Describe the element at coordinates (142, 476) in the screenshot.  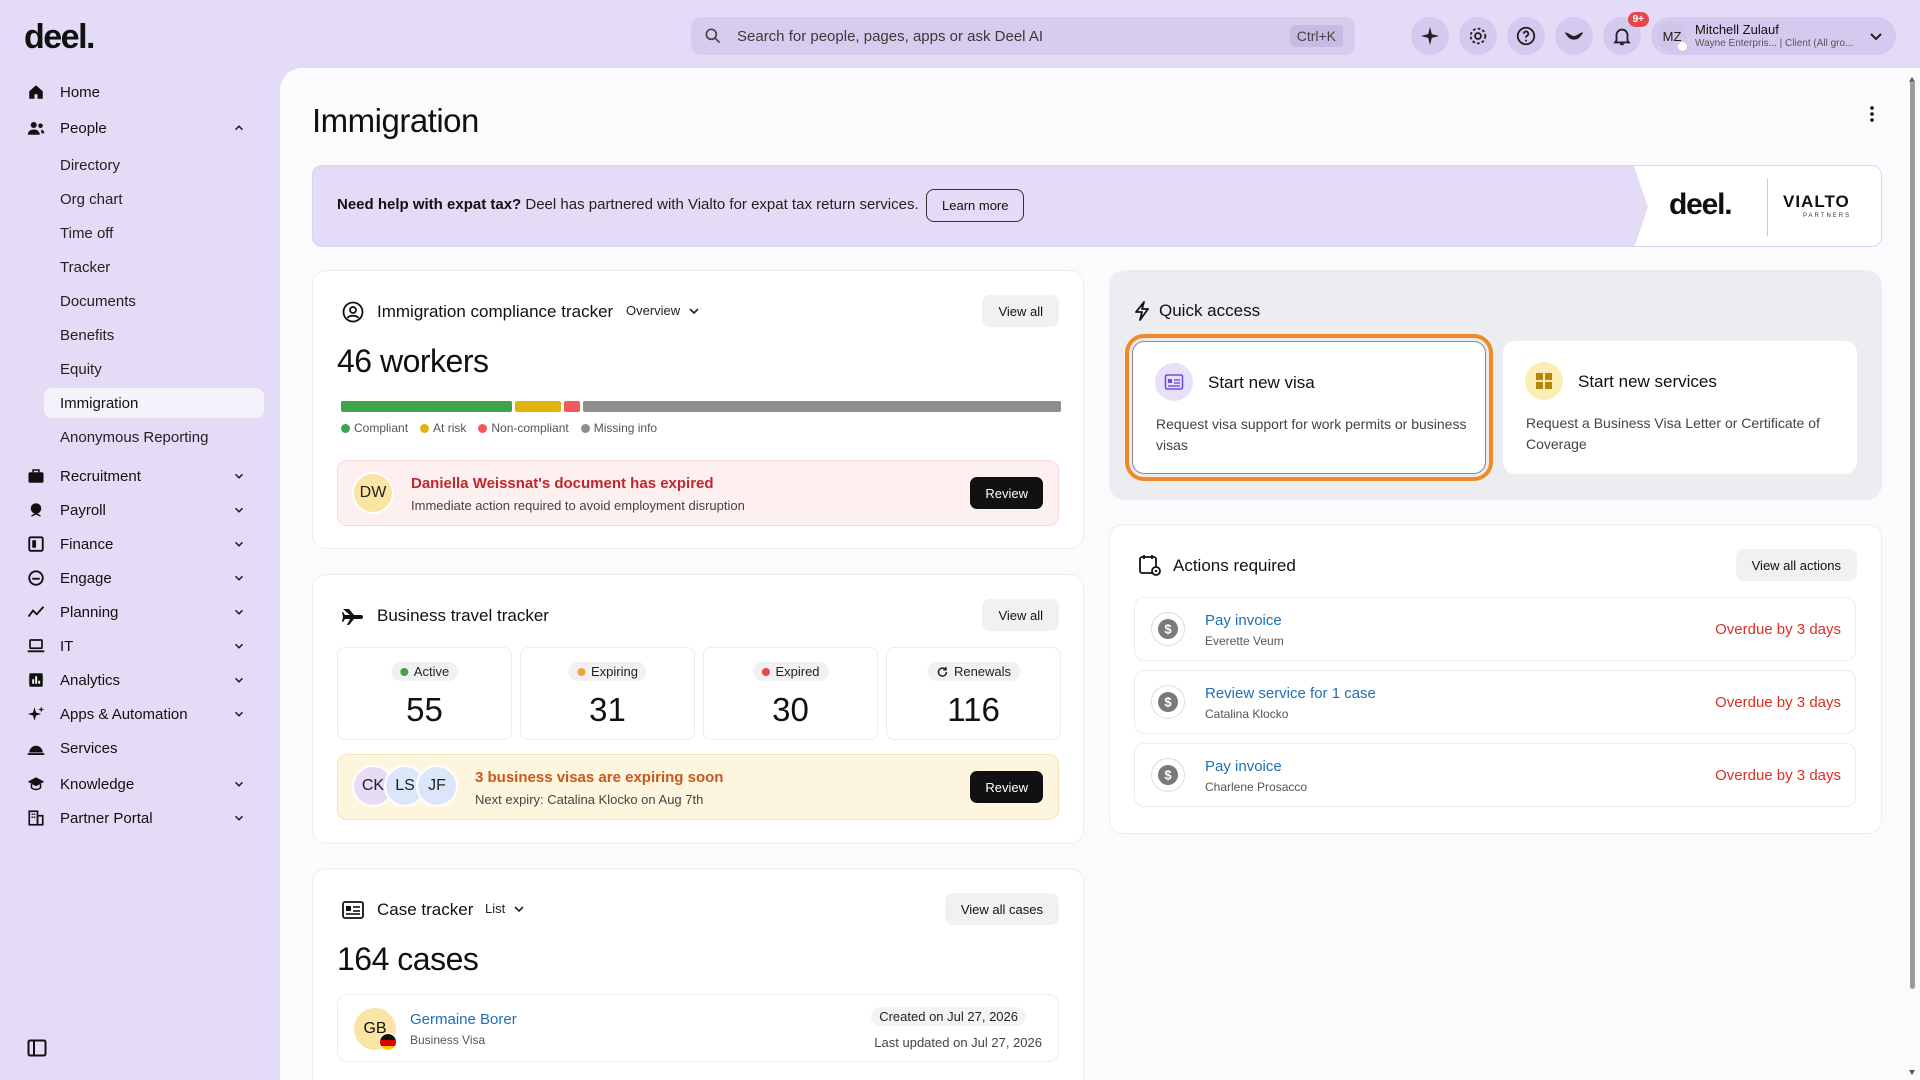
I see `sidebar-item-recruitment: Recruitment` at that location.